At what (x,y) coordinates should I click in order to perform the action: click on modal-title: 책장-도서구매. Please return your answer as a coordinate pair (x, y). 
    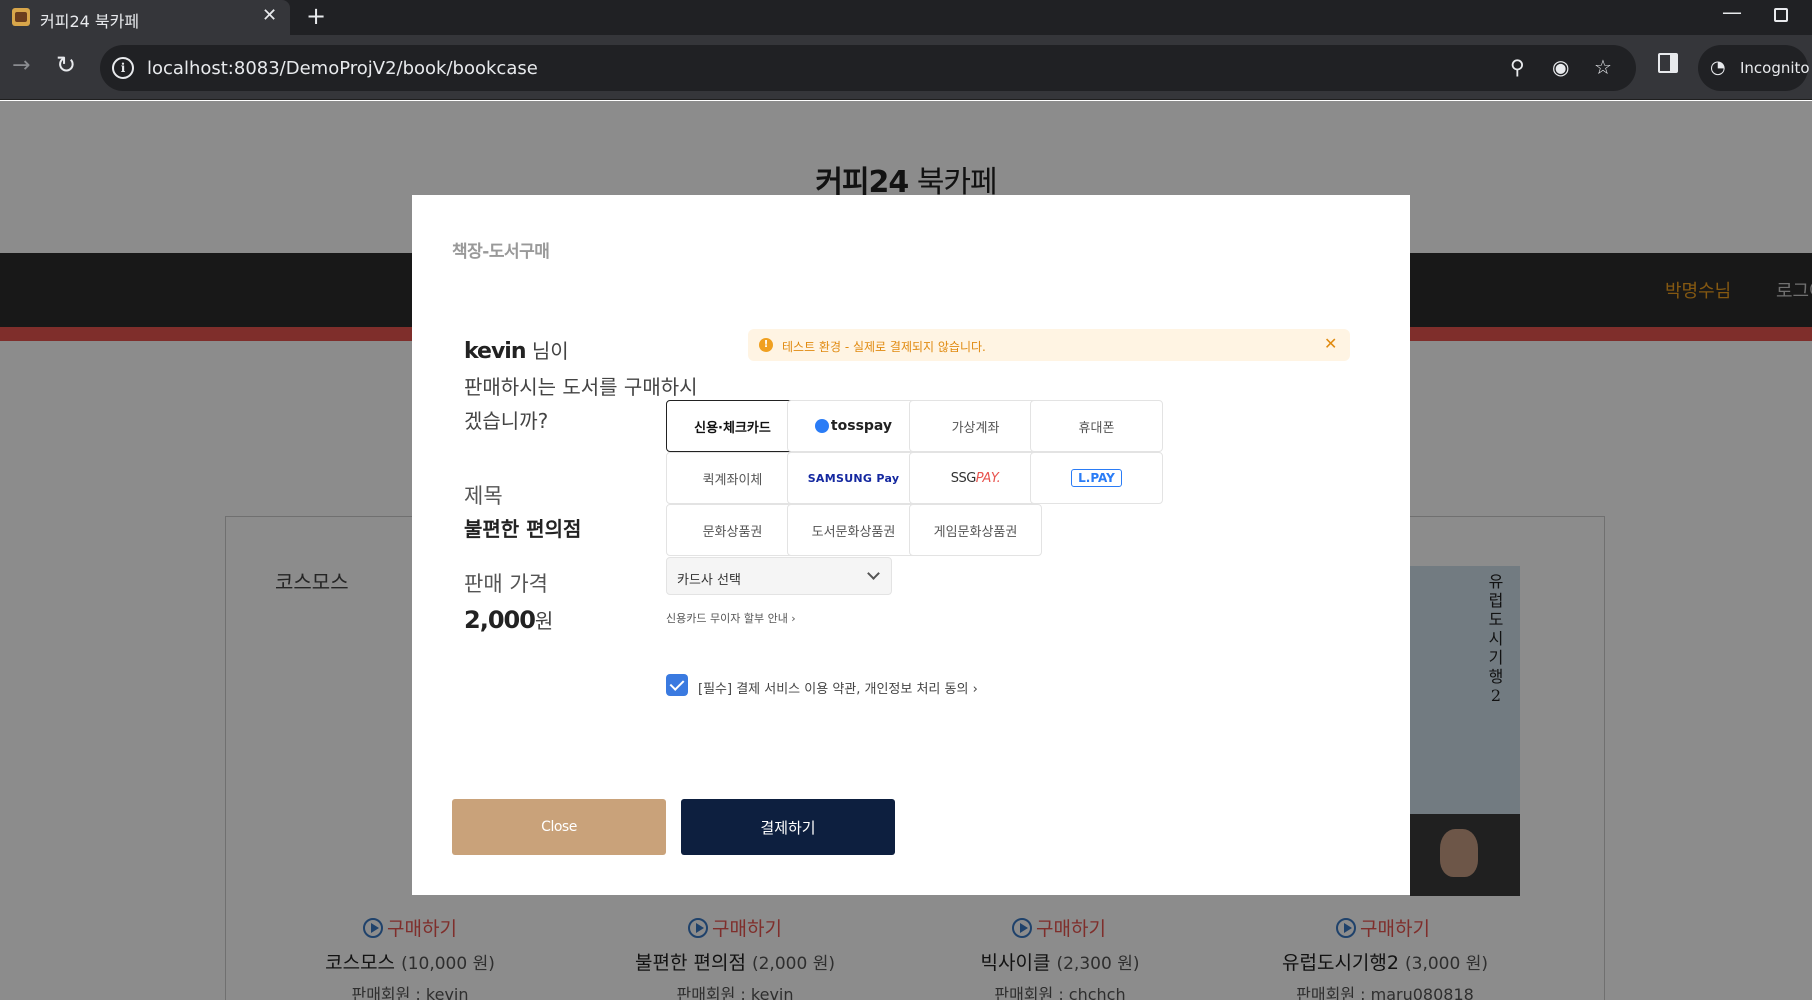
    Looking at the image, I should click on (501, 252).